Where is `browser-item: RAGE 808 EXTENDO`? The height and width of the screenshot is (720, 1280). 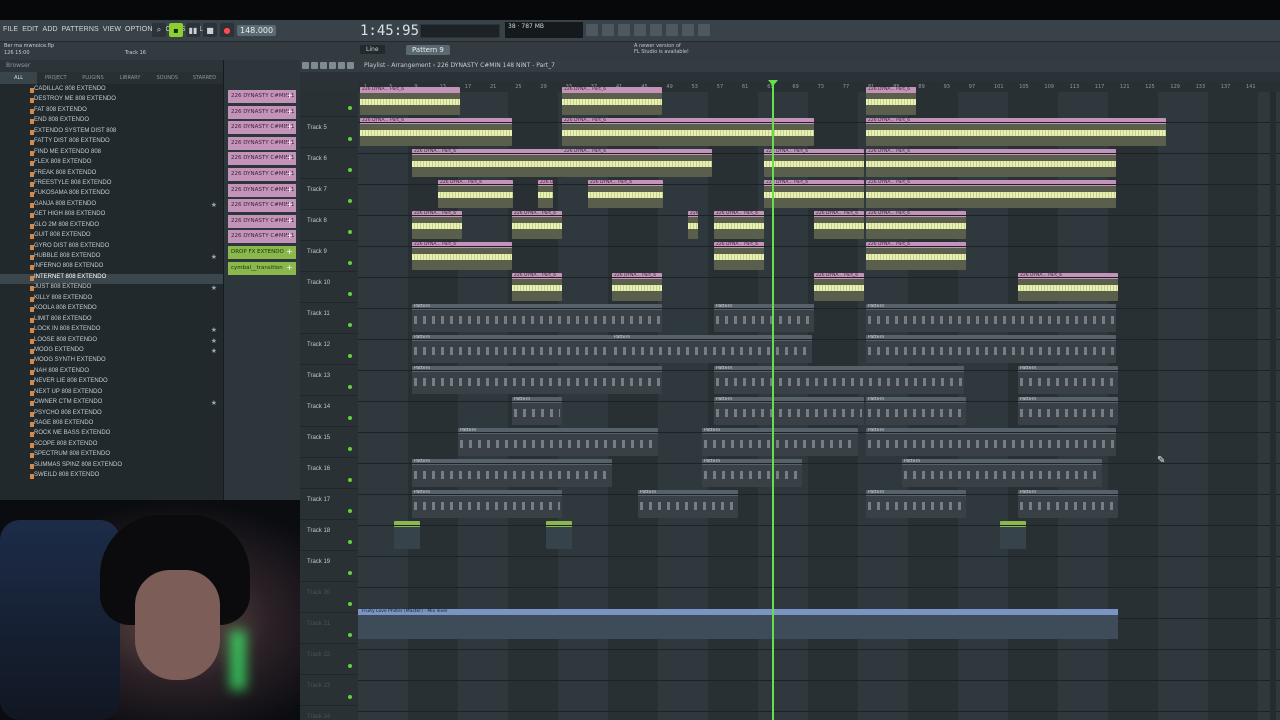 browser-item: RAGE 808 EXTENDO is located at coordinates (111, 425).